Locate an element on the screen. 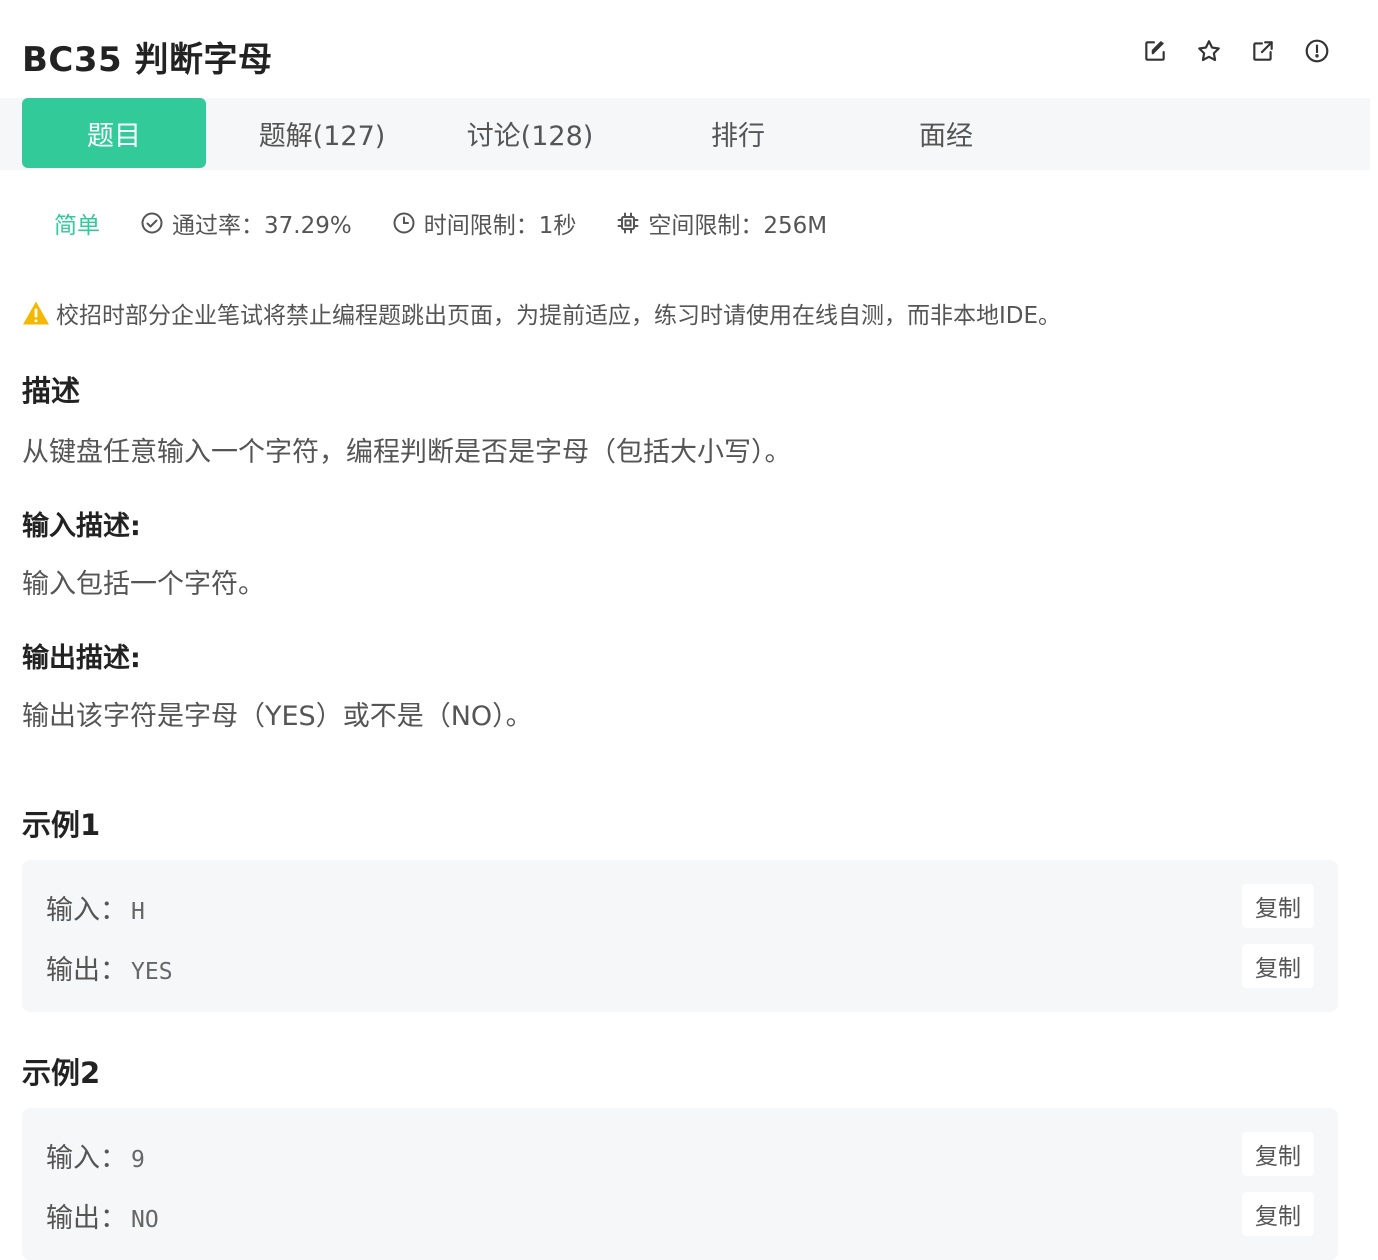 This screenshot has height=1260, width=1378. share-icon is located at coordinates (1263, 51).